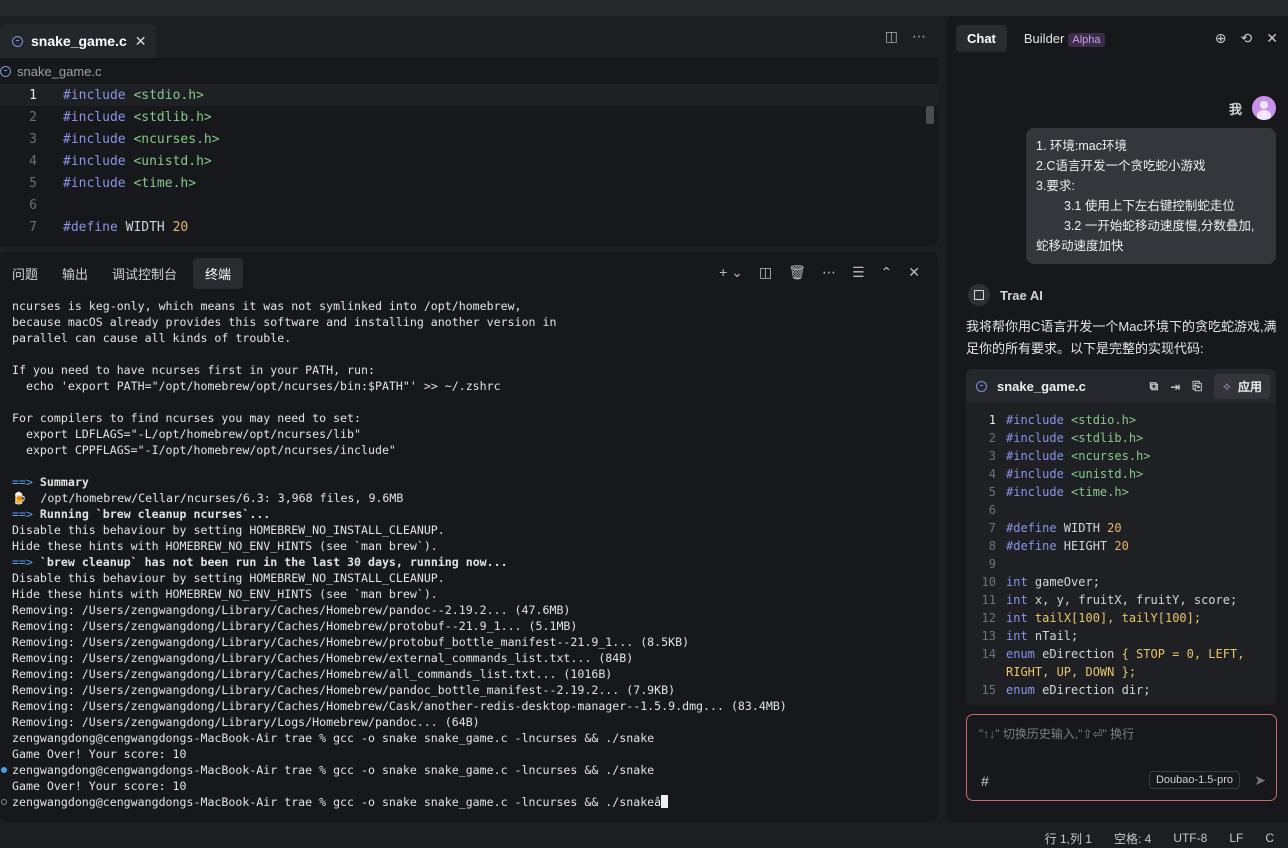 The height and width of the screenshot is (848, 1288). I want to click on code-block-line: 11 int x, y, fruitX, fruitY, score;, so click(1121, 600).